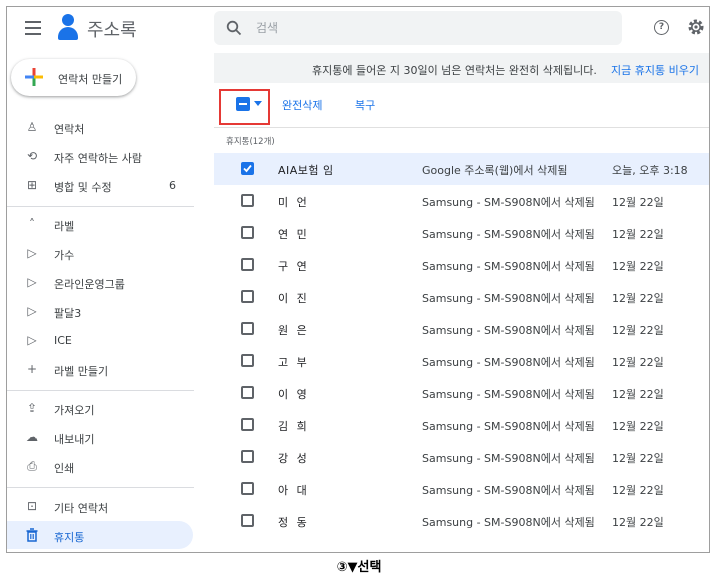 The height and width of the screenshot is (580, 718). I want to click on select-dropdown-arrow-icon, so click(258, 103).